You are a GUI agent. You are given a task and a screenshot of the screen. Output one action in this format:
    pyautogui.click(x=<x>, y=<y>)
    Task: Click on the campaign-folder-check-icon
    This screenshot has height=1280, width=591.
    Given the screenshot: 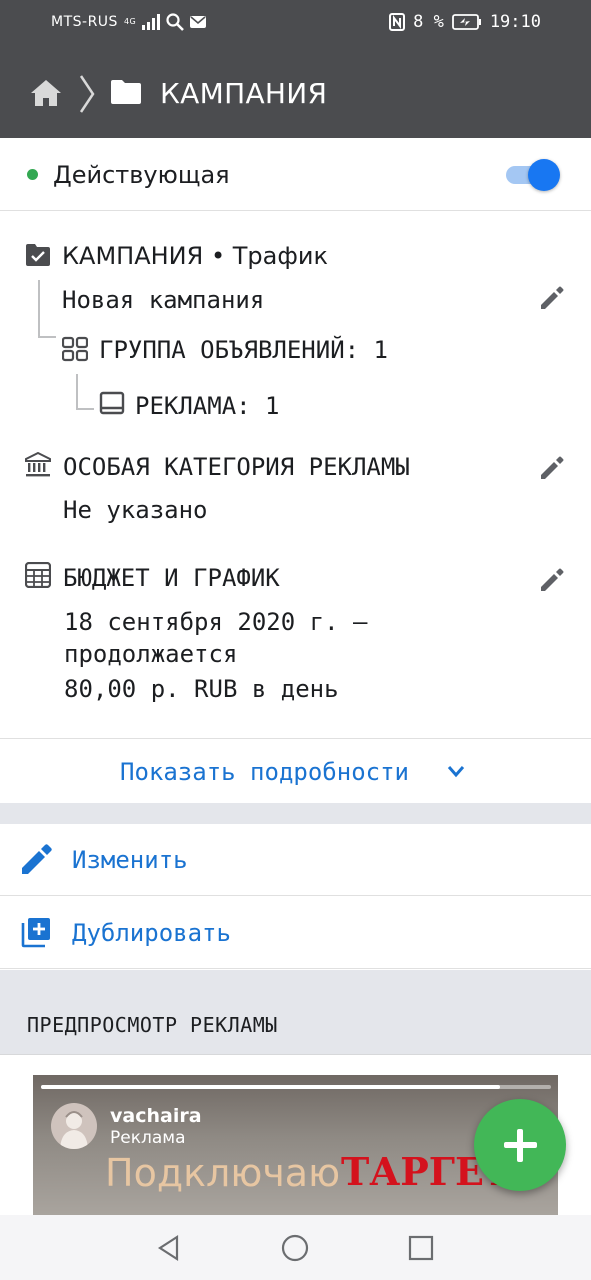 What is the action you would take?
    pyautogui.click(x=38, y=255)
    